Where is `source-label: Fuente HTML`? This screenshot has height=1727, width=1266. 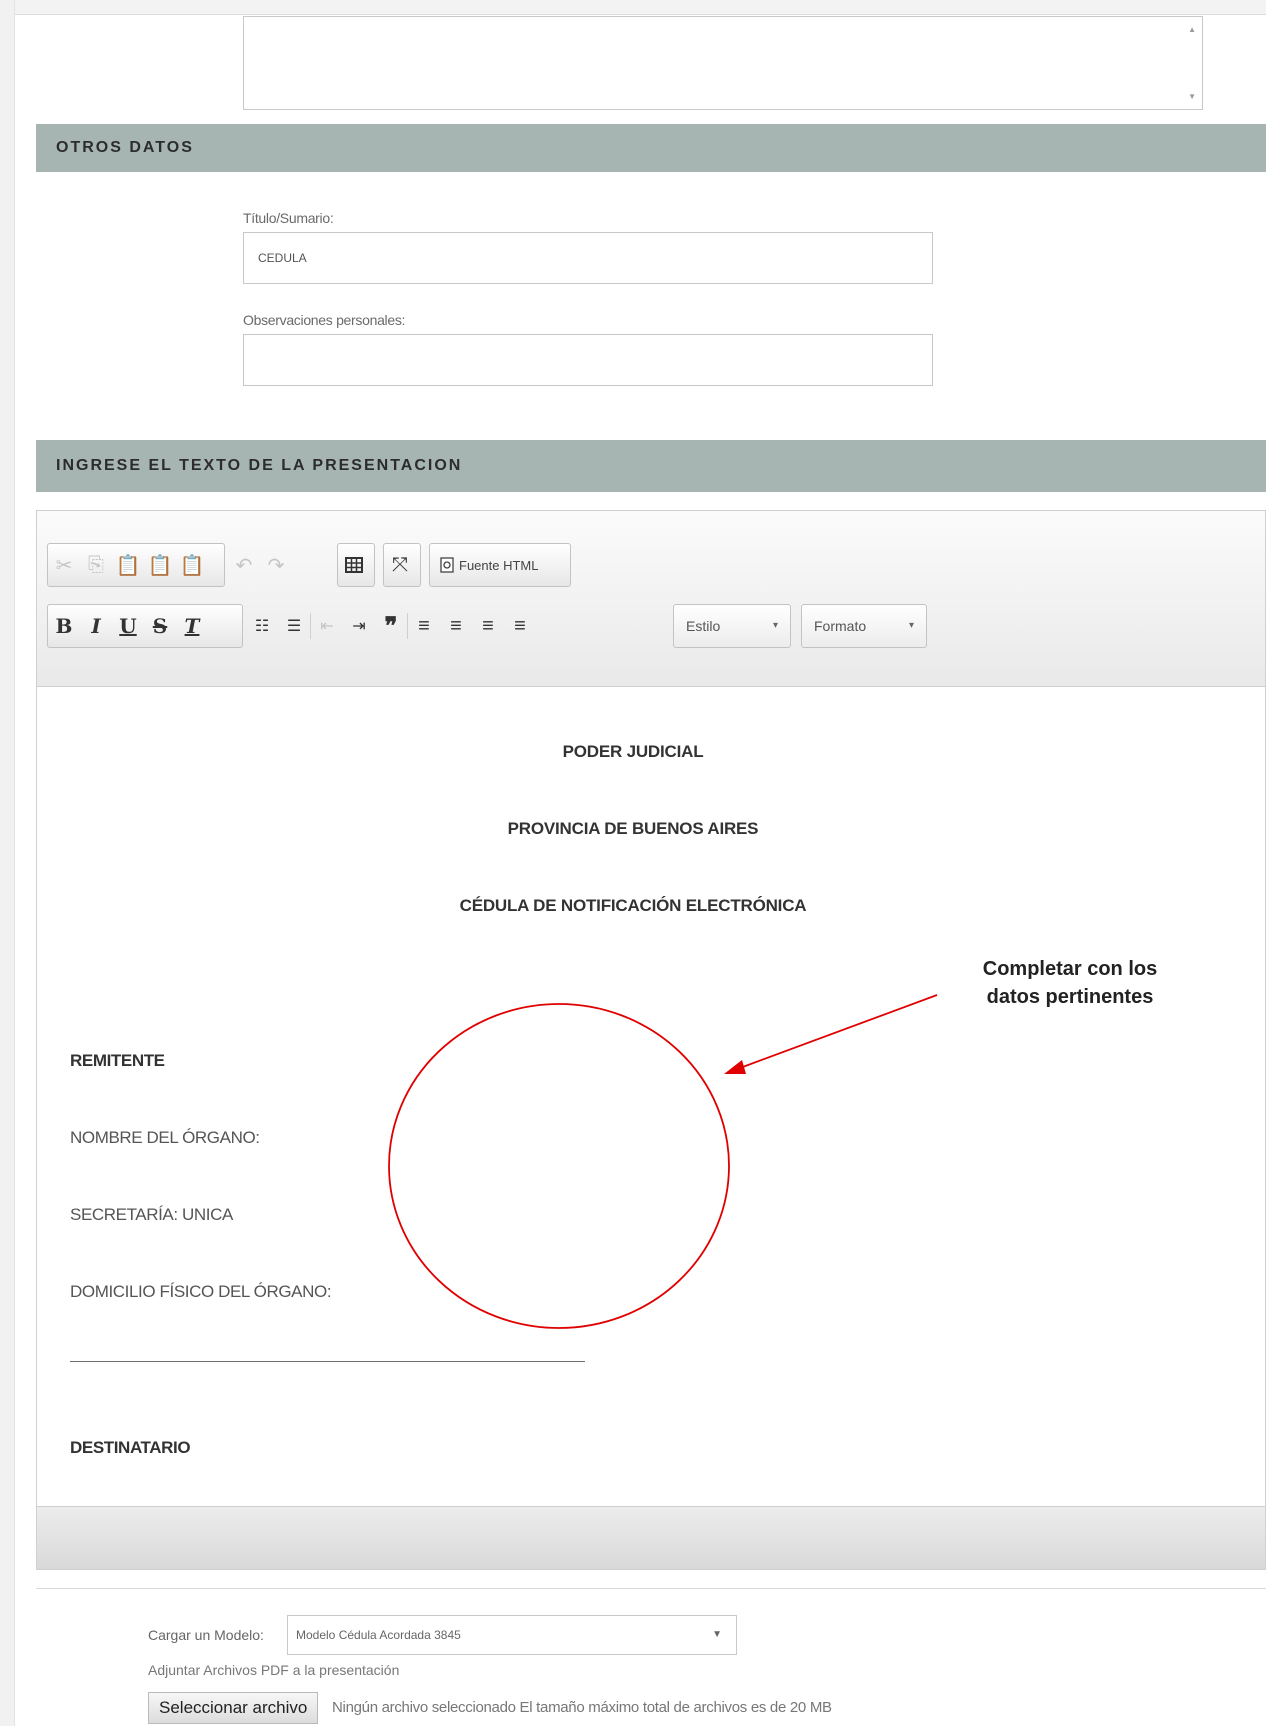 source-label: Fuente HTML is located at coordinates (499, 565).